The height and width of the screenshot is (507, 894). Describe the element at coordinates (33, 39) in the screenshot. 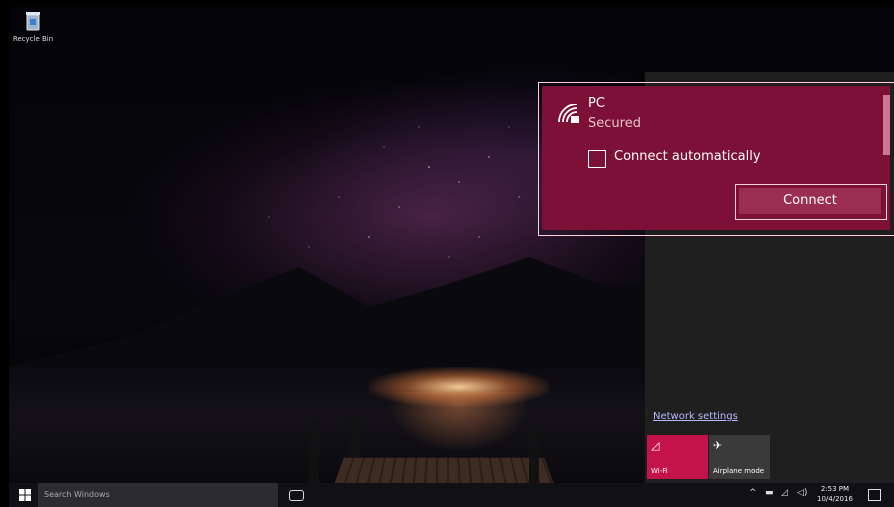

I see `recycle-bin-label: Recycle Bin` at that location.